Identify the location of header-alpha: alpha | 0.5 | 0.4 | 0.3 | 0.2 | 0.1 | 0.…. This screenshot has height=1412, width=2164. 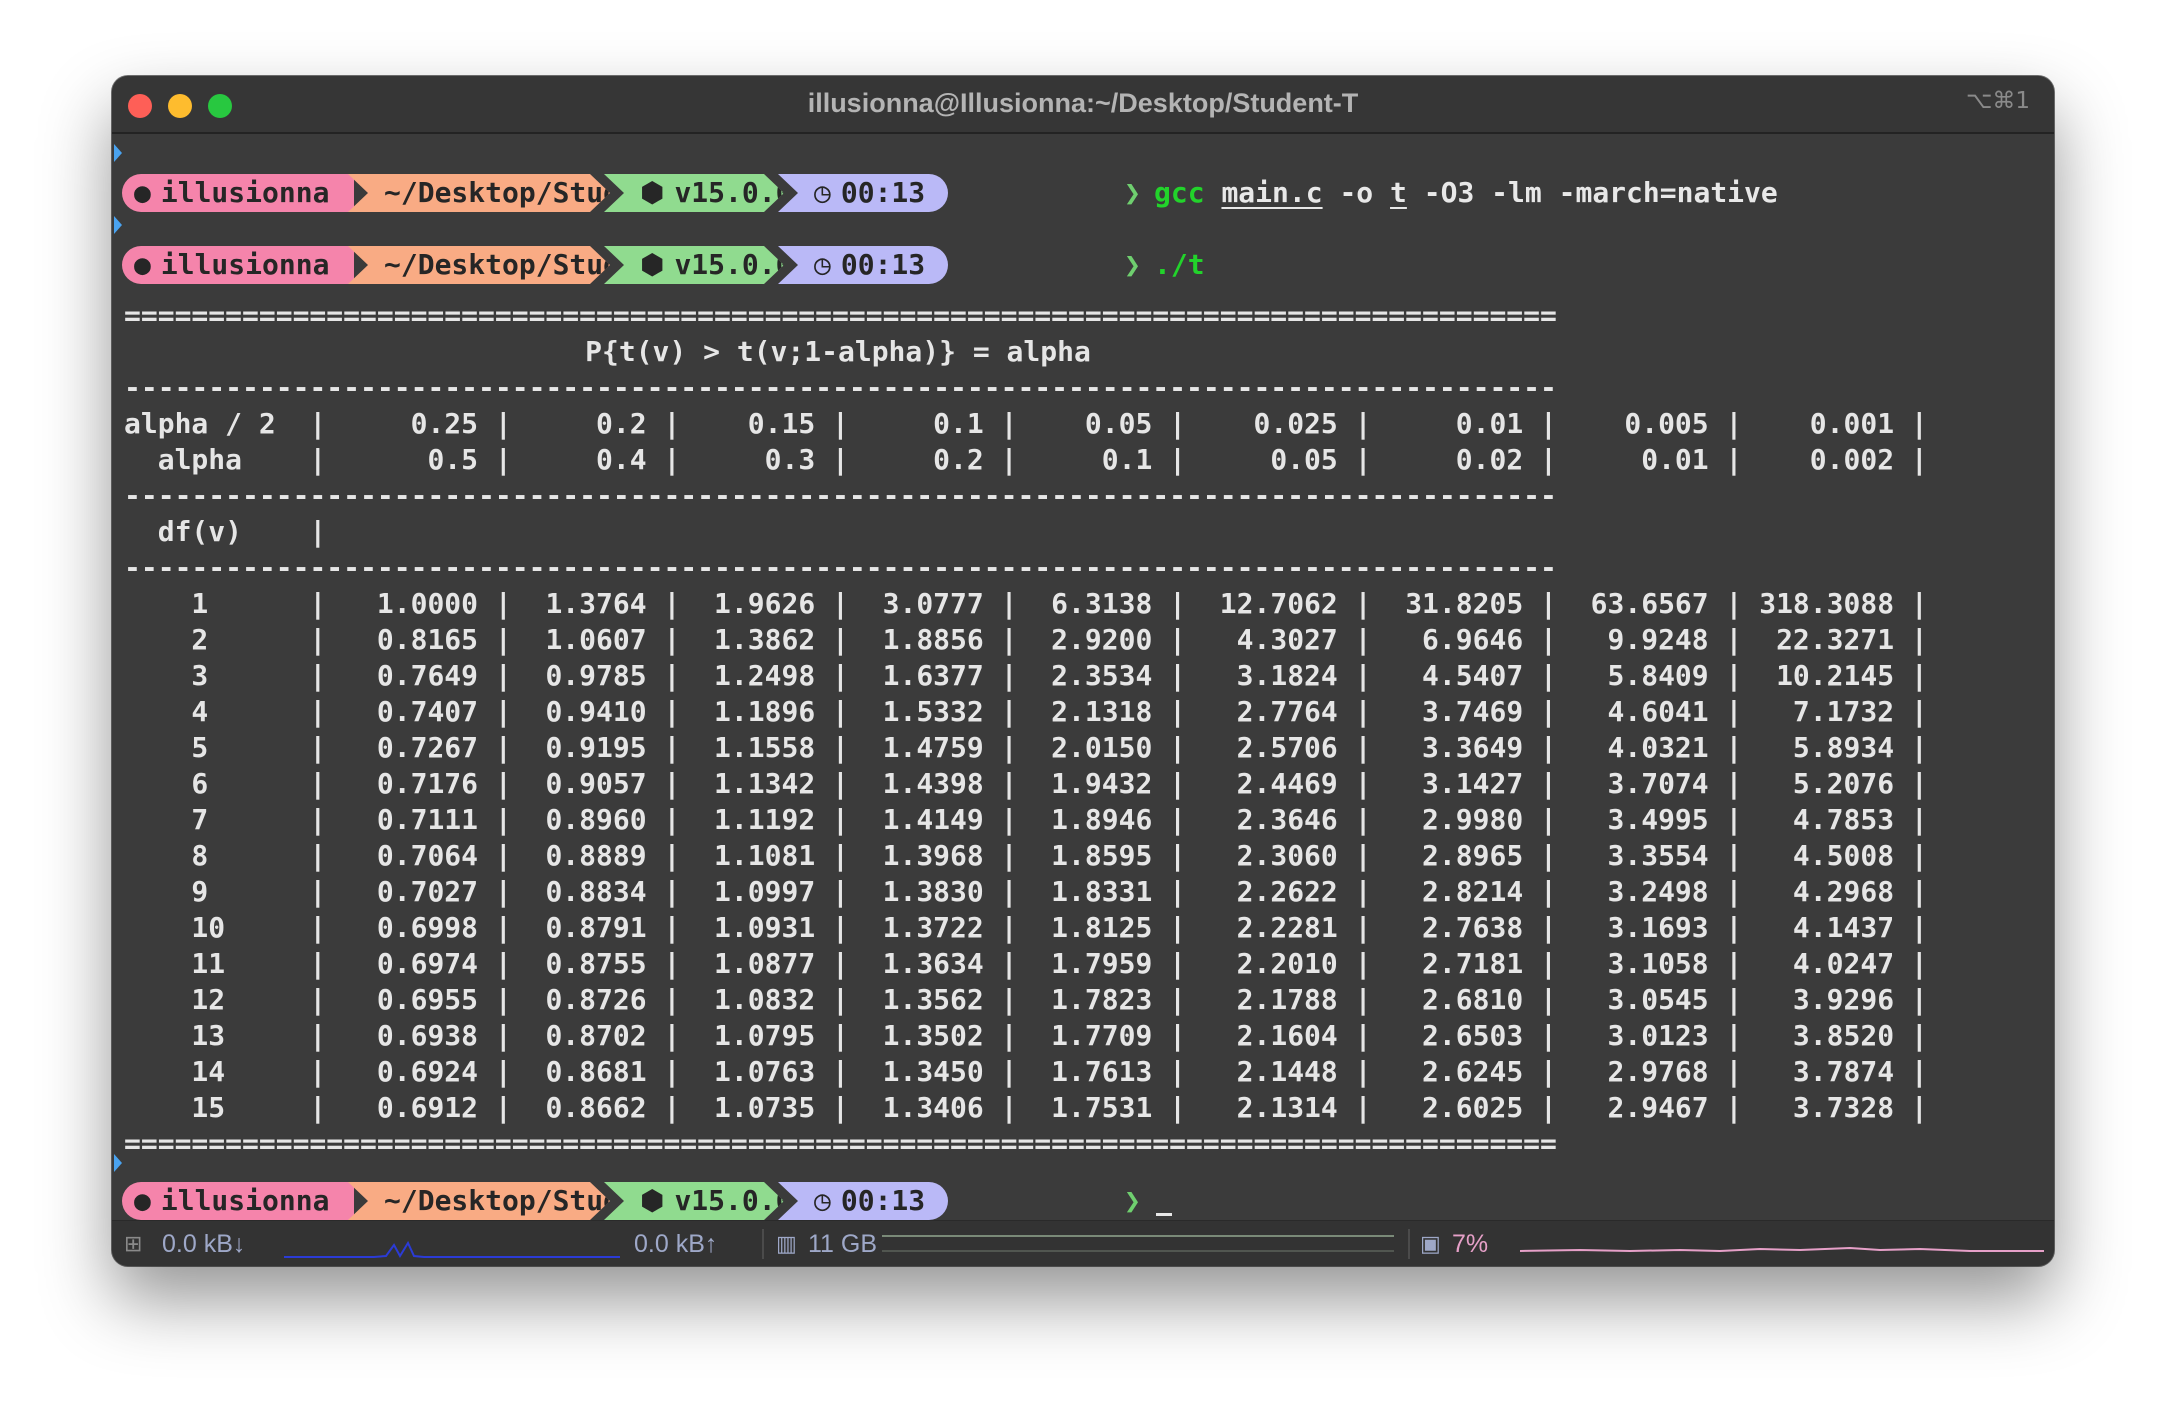
(1026, 459).